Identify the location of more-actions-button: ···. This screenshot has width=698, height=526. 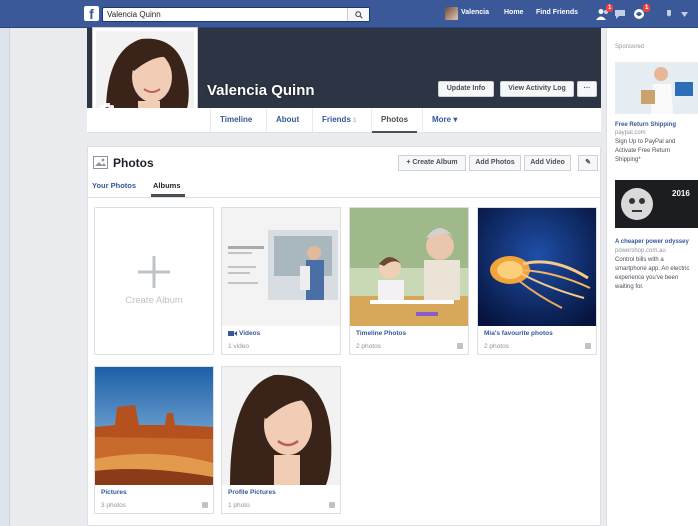
(587, 89).